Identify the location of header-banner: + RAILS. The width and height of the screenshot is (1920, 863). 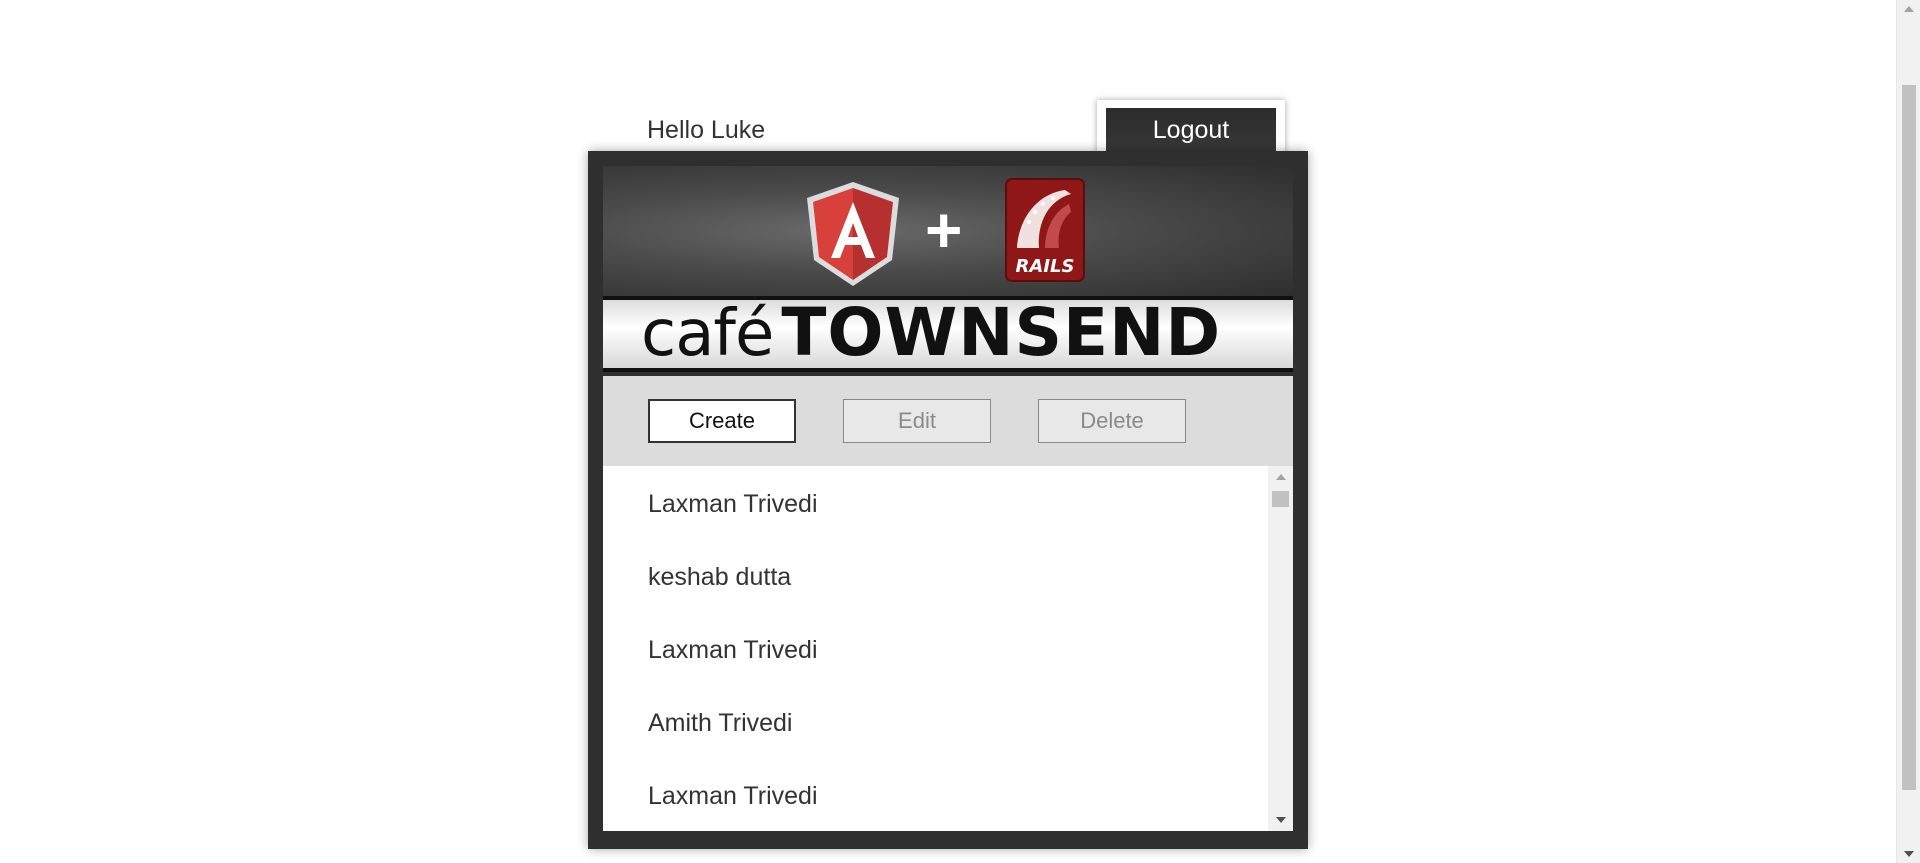
(948, 231).